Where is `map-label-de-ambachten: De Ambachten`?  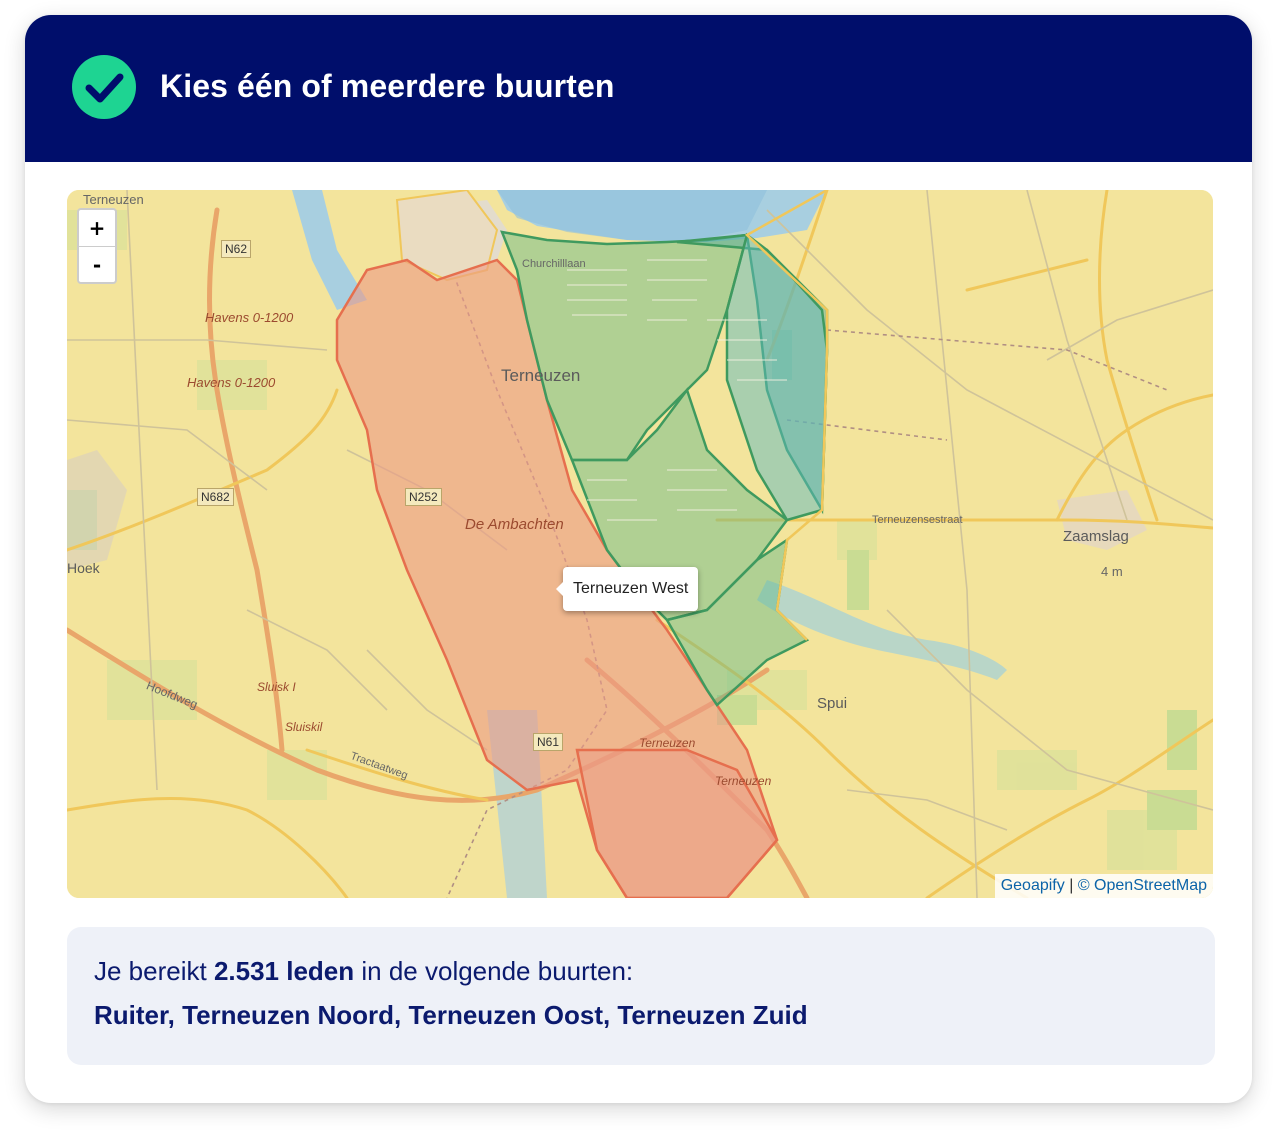 map-label-de-ambachten: De Ambachten is located at coordinates (514, 524).